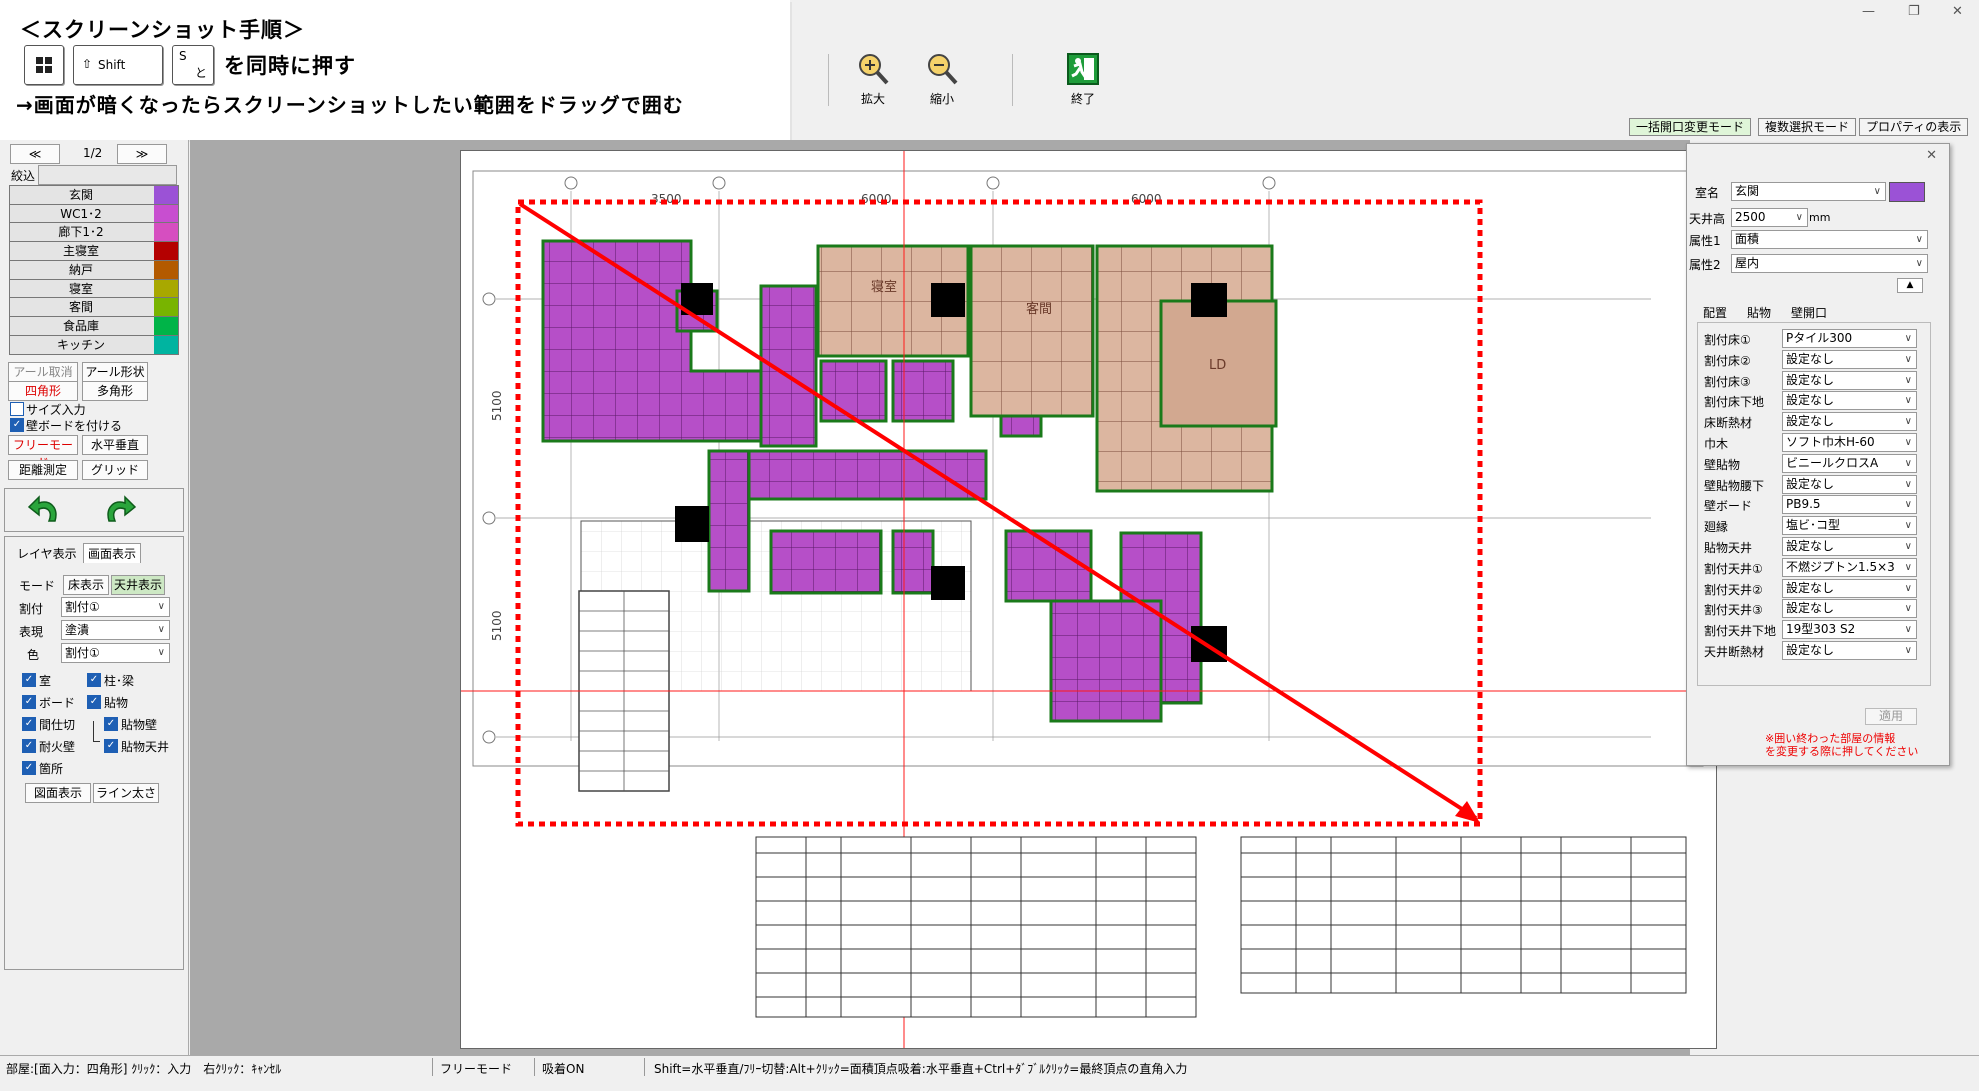  Describe the element at coordinates (94, 195) in the screenshot. I see `room-list-item: 玄関` at that location.